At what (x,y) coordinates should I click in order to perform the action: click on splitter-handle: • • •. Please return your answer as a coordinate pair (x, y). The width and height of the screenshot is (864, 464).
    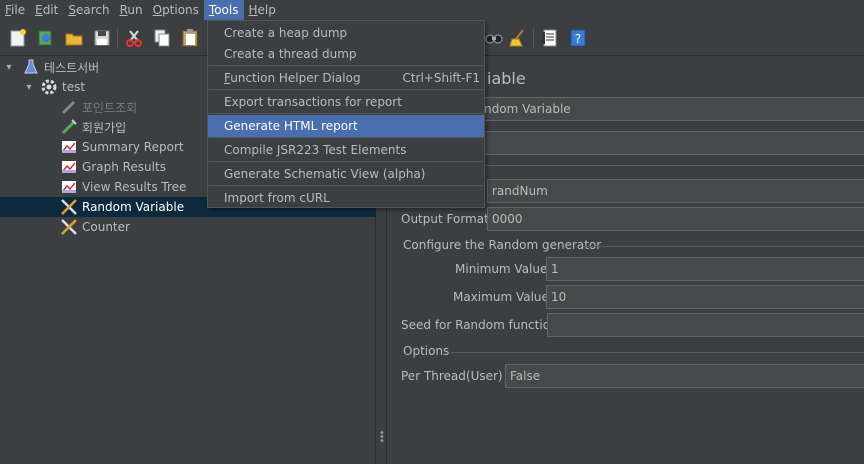
    Looking at the image, I should click on (382, 438).